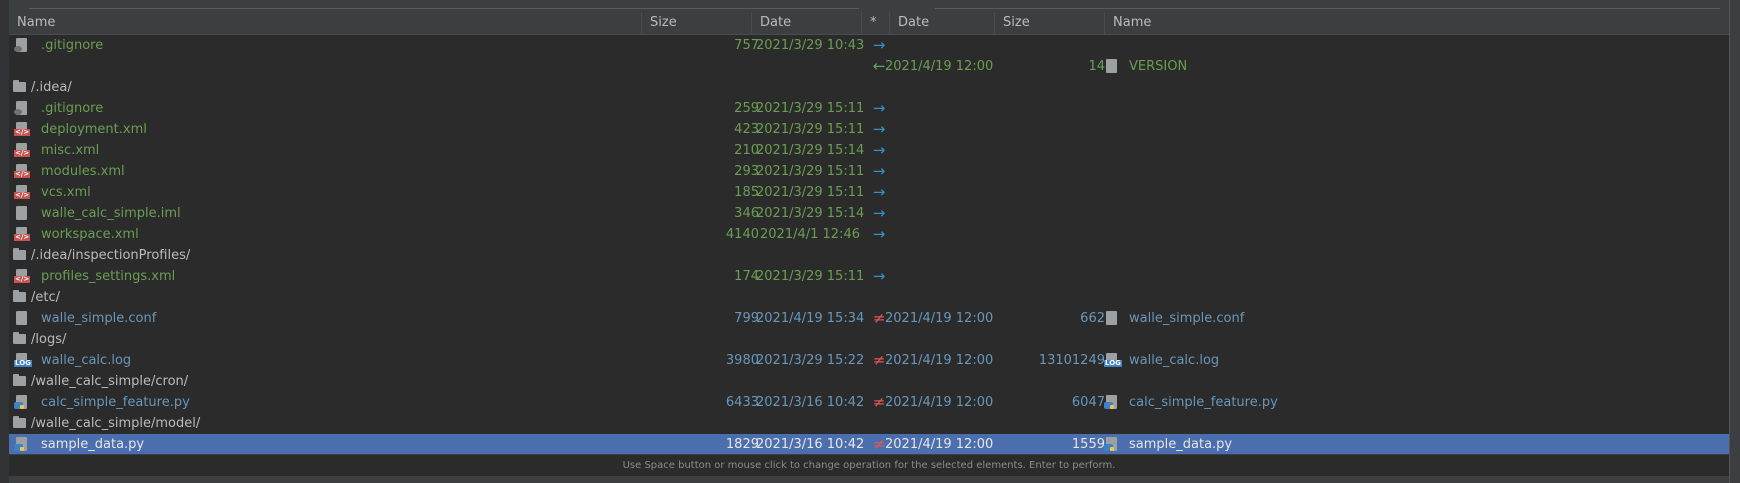 This screenshot has width=1740, height=483. I want to click on left-file-date: 2021/4/1 12:46, so click(810, 234).